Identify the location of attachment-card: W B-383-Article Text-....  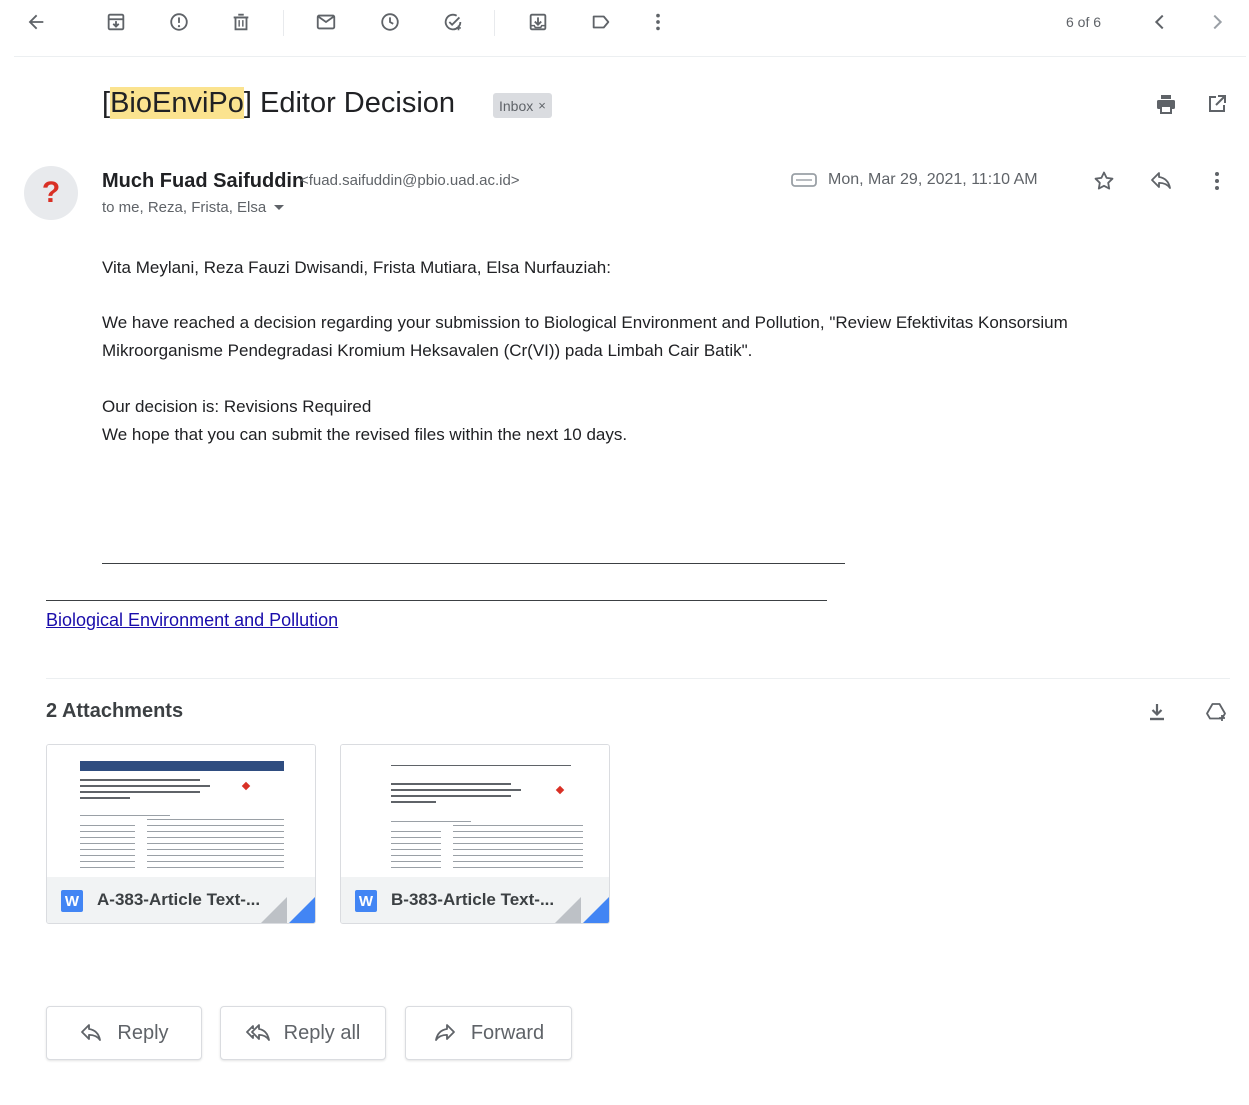
(475, 834).